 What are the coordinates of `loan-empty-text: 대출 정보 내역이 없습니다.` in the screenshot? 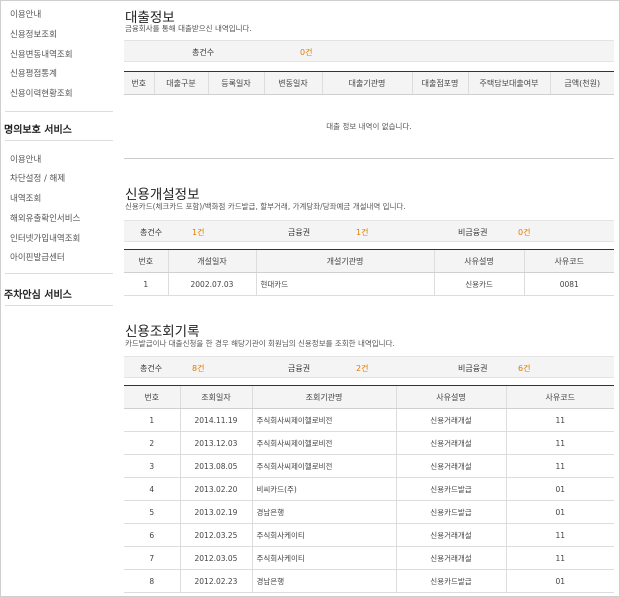 It's located at (369, 126).